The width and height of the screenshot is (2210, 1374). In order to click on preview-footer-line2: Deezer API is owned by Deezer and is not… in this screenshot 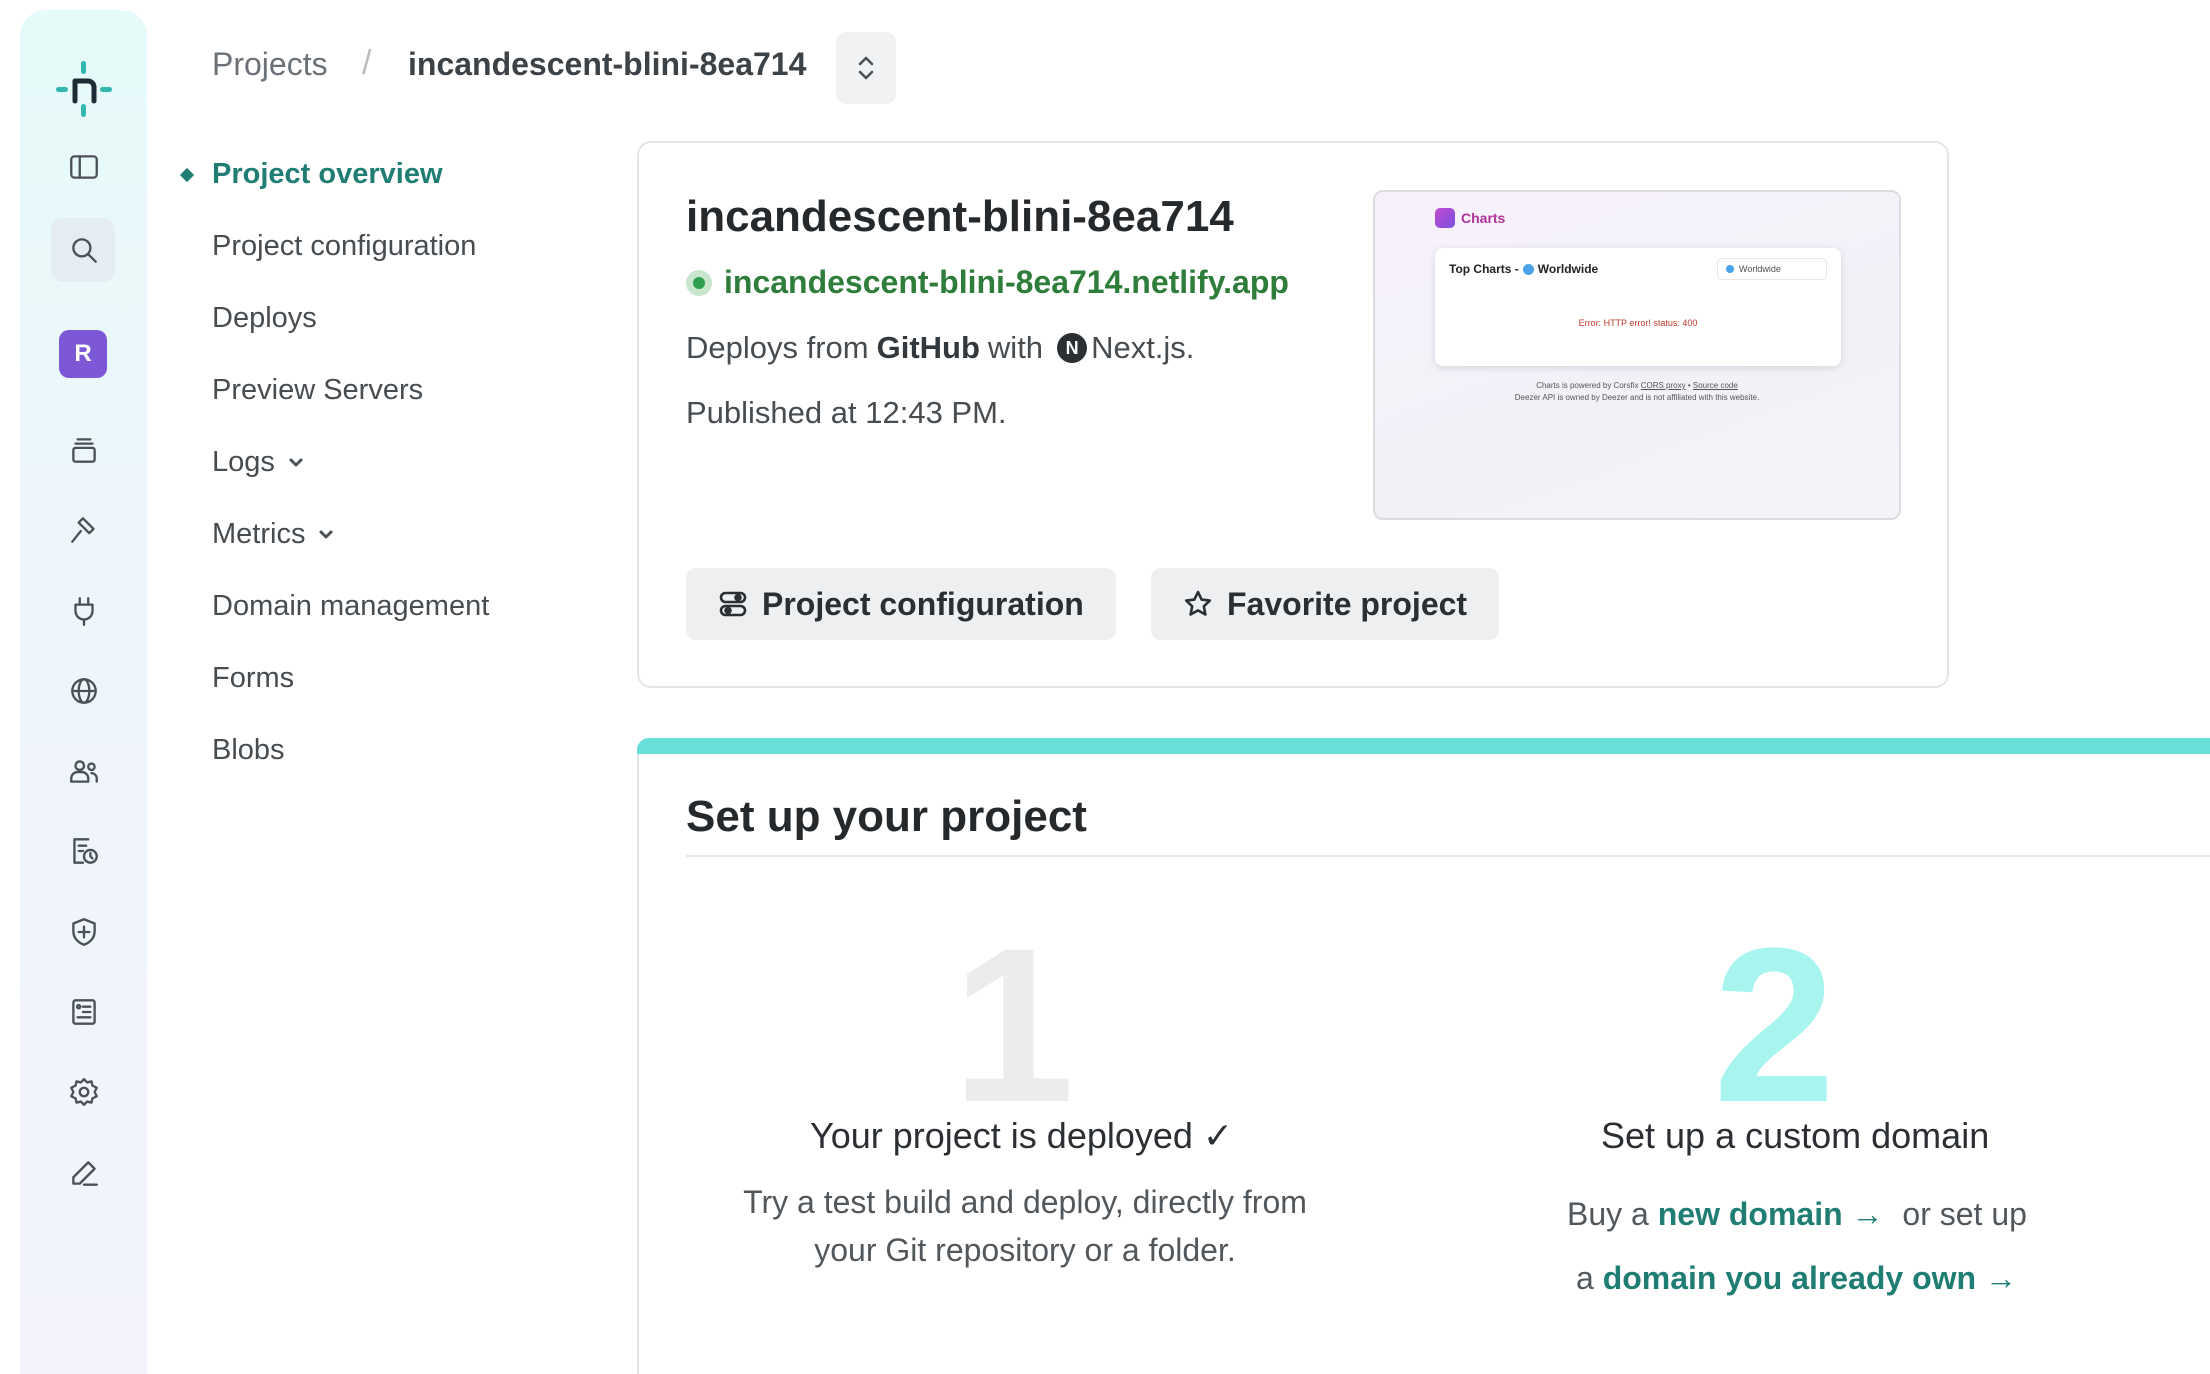, I will do `click(1637, 397)`.